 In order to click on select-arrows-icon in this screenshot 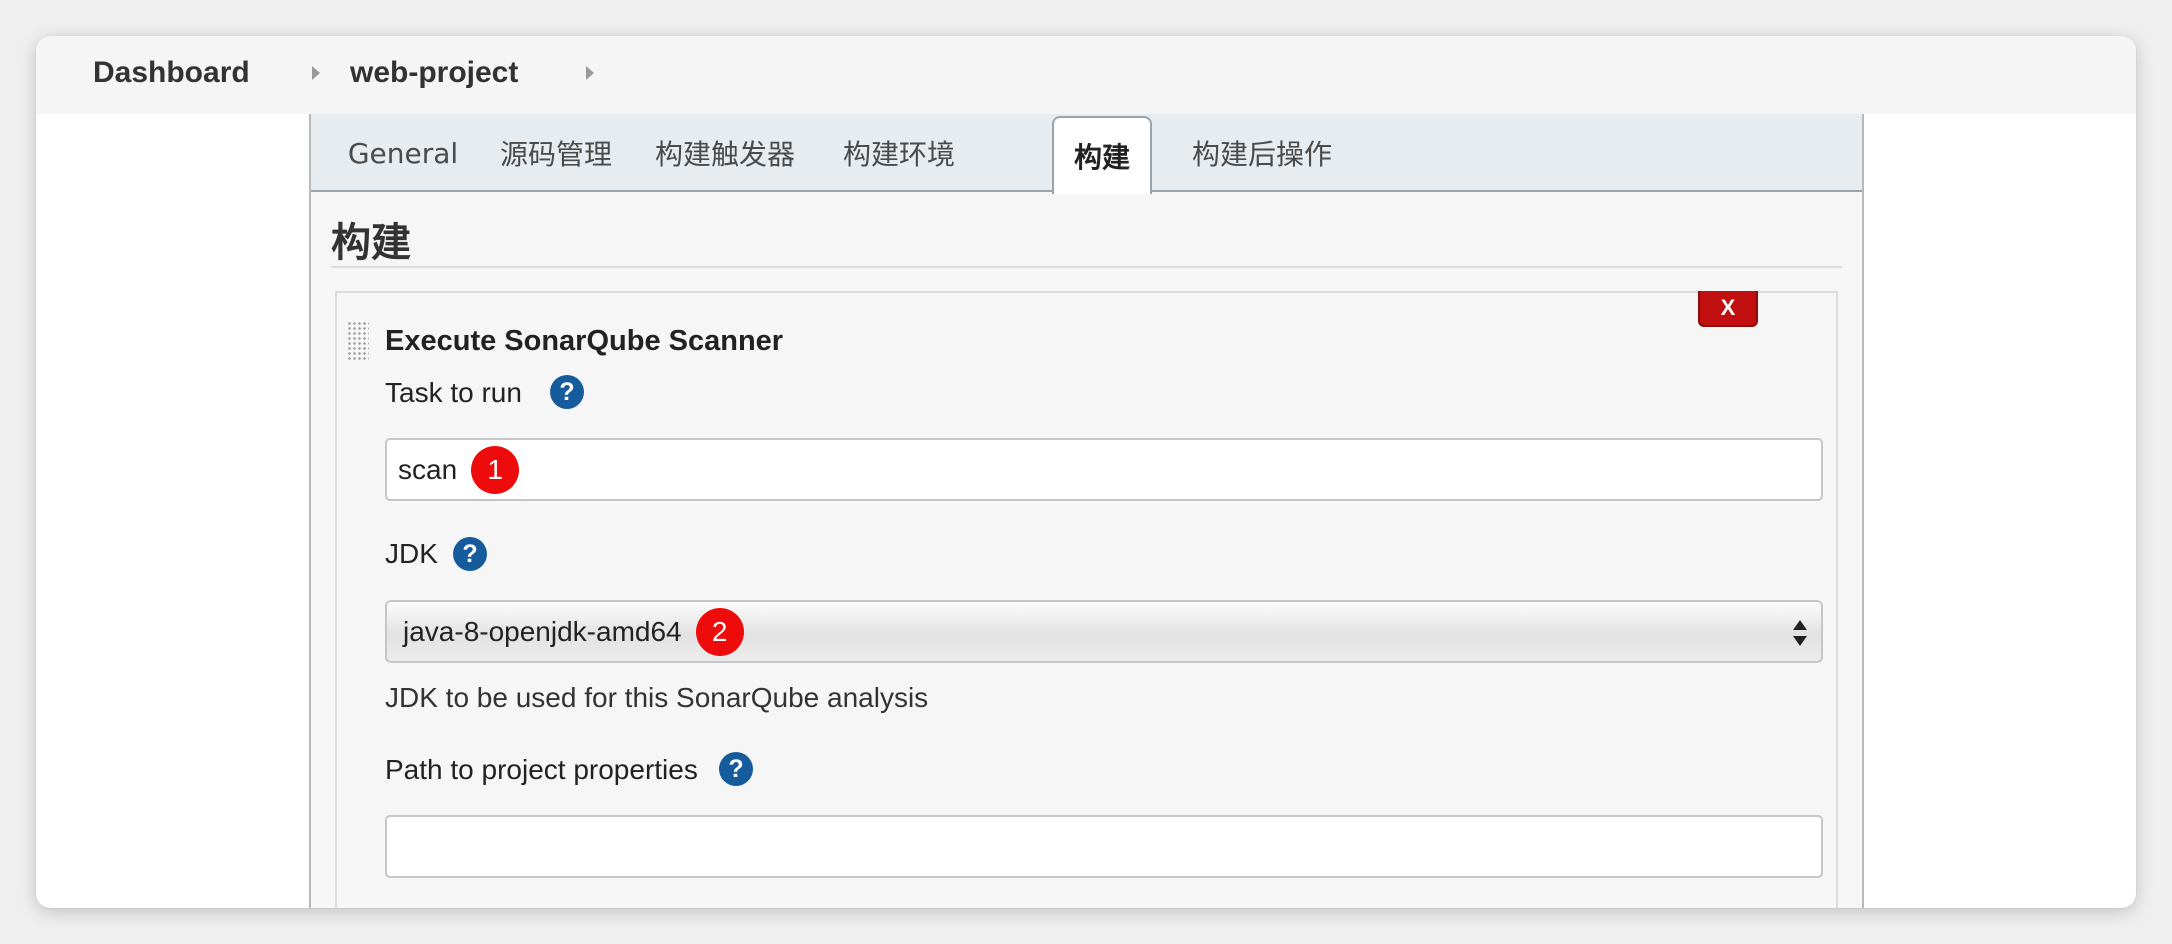, I will do `click(1800, 633)`.